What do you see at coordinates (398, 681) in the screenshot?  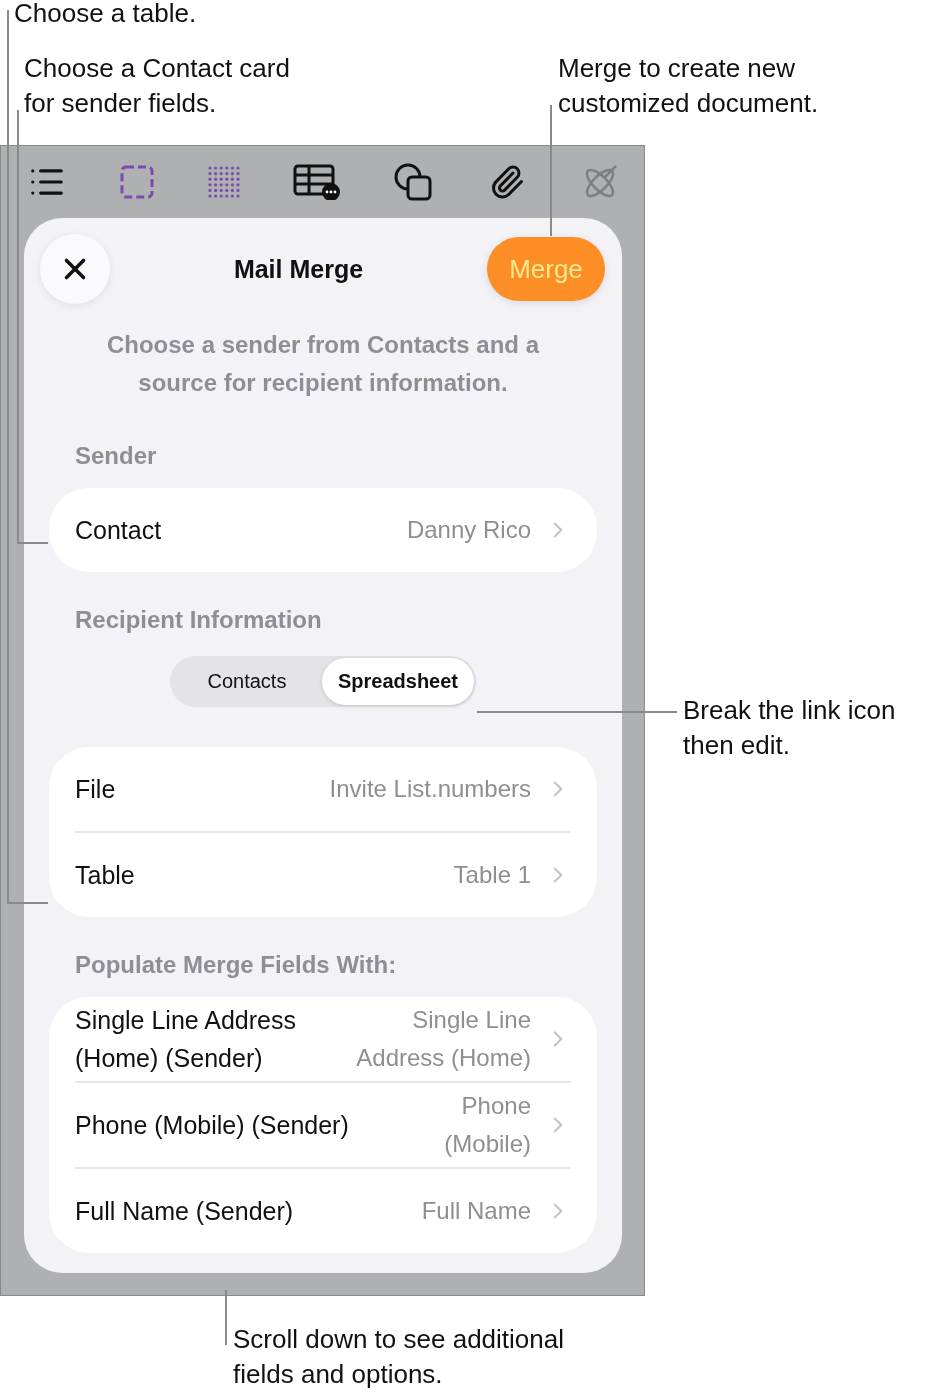 I see `segment-tab: Spreadsheet` at bounding box center [398, 681].